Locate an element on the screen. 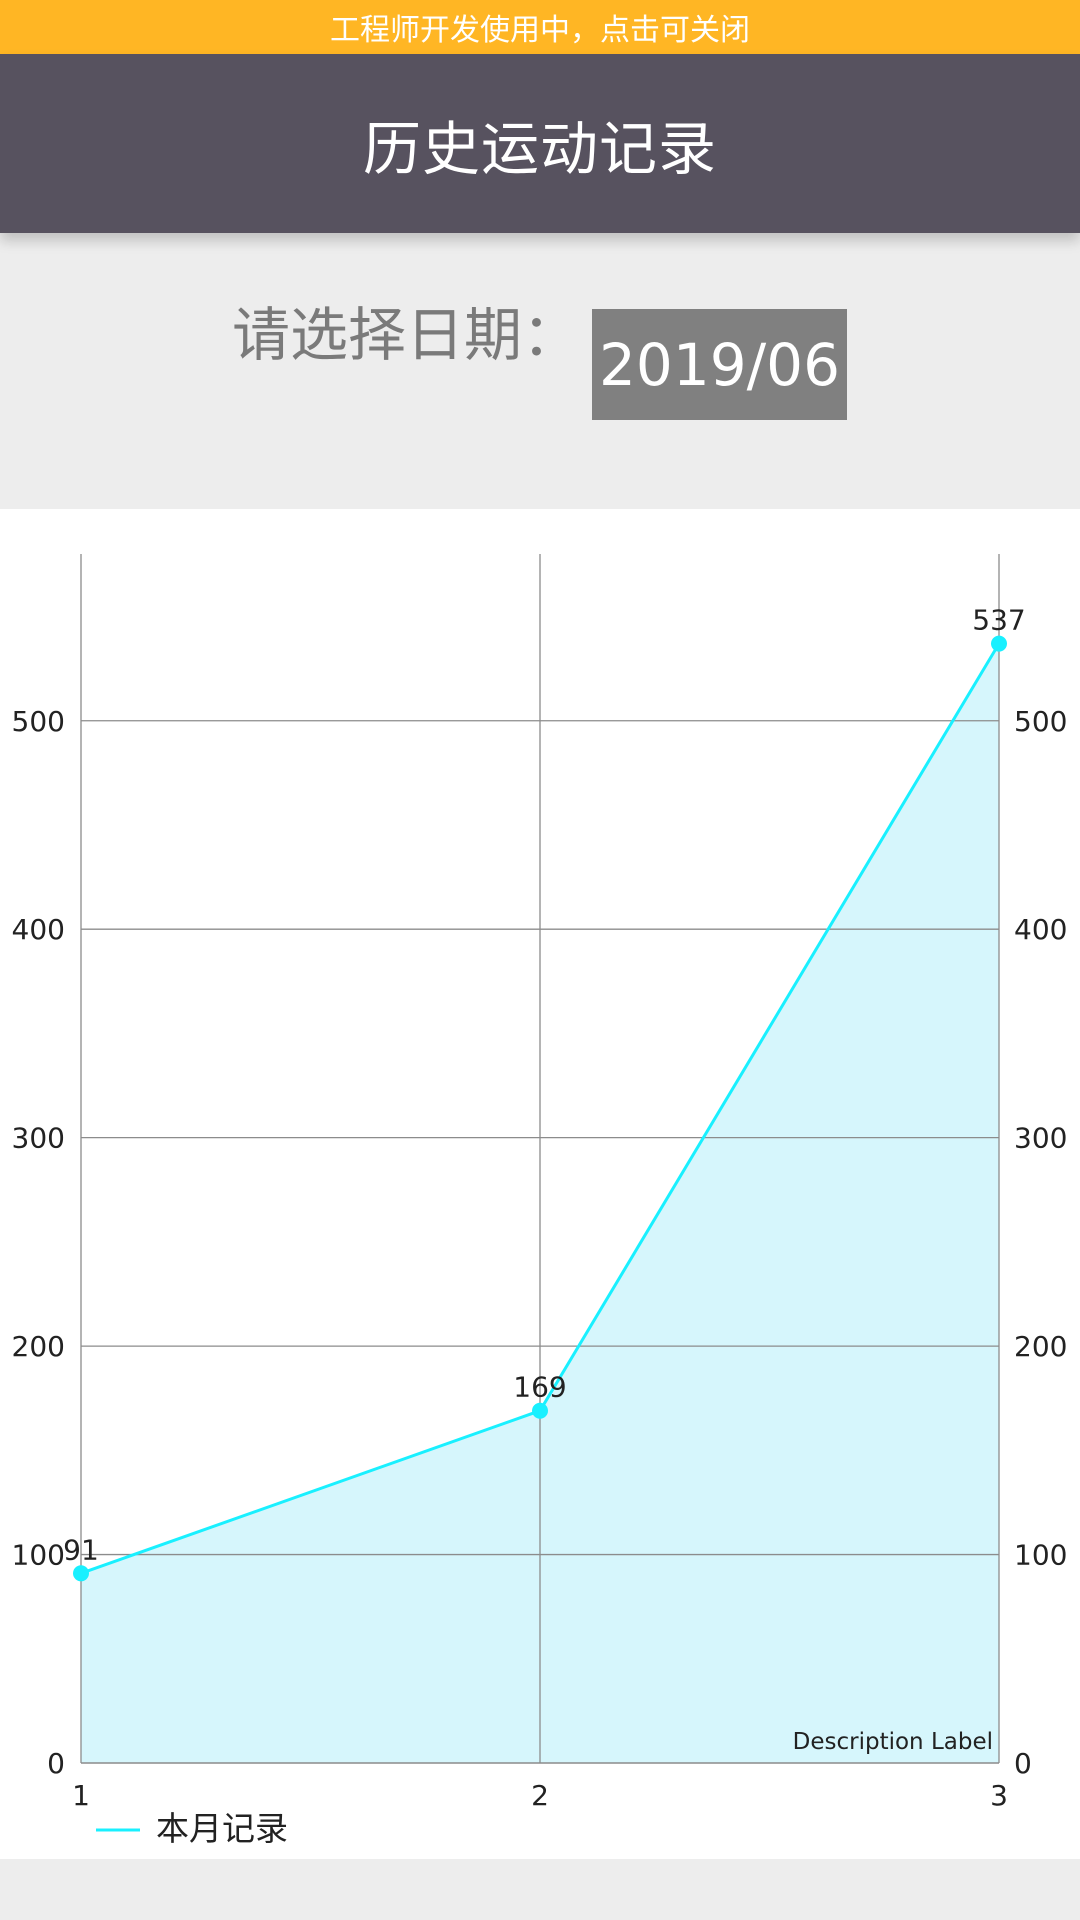 The height and width of the screenshot is (1920, 1080). app-header: 历史运动记录 is located at coordinates (540, 143).